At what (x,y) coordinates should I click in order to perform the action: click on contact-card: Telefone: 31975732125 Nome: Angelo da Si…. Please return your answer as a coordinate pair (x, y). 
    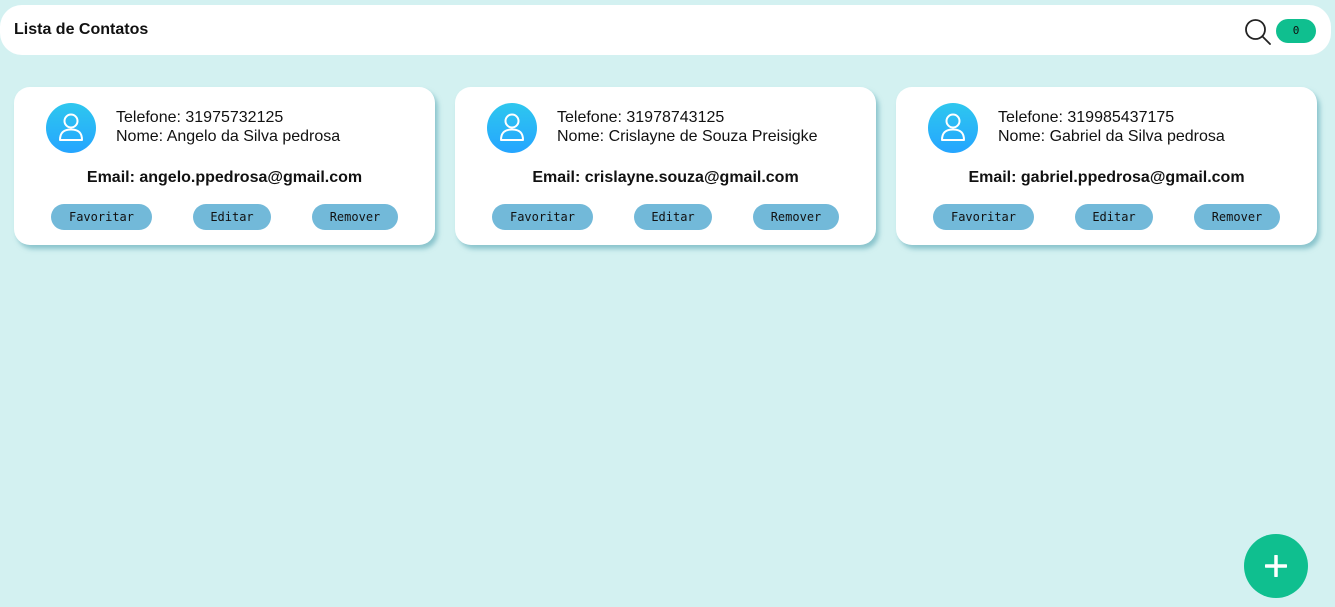
    Looking at the image, I should click on (224, 166).